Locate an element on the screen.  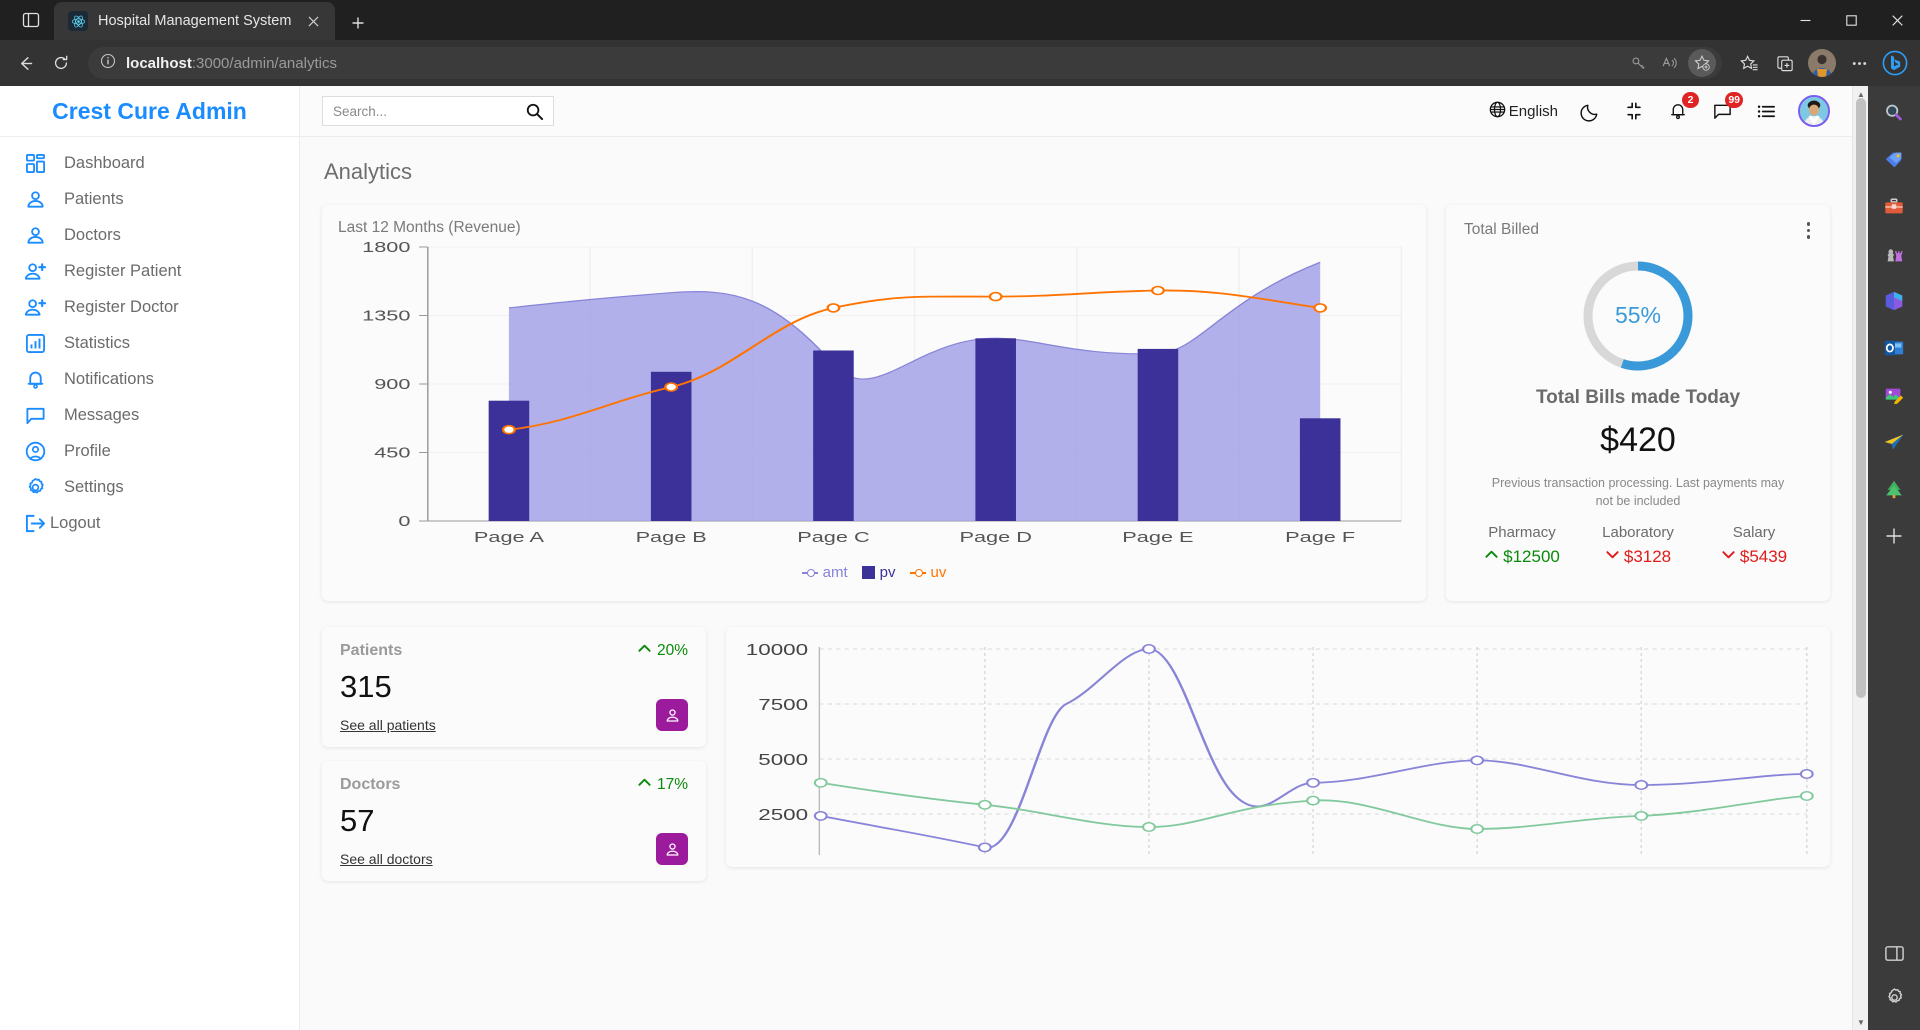
line-chart-card: 10000 7500 5000 2500 is located at coordinates (1278, 747).